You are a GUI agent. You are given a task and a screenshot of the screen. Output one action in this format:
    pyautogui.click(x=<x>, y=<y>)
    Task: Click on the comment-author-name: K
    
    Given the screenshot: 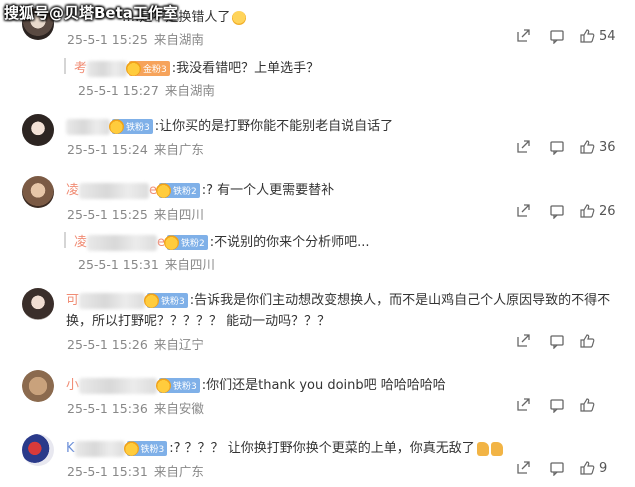 What is the action you would take?
    pyautogui.click(x=70, y=448)
    